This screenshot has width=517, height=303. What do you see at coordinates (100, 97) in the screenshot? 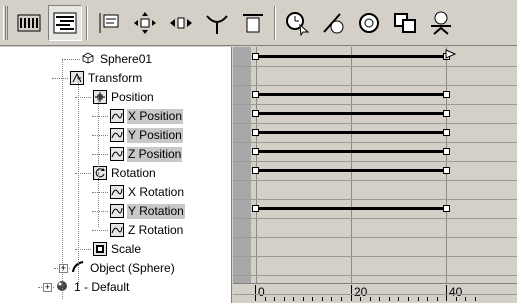
I see `position-icon` at bounding box center [100, 97].